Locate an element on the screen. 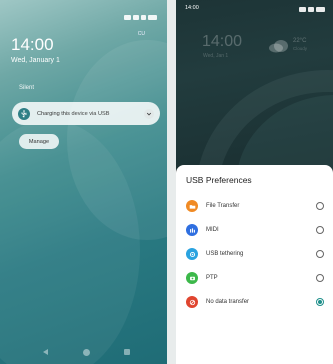  option-label: No data transfer is located at coordinates (228, 302).